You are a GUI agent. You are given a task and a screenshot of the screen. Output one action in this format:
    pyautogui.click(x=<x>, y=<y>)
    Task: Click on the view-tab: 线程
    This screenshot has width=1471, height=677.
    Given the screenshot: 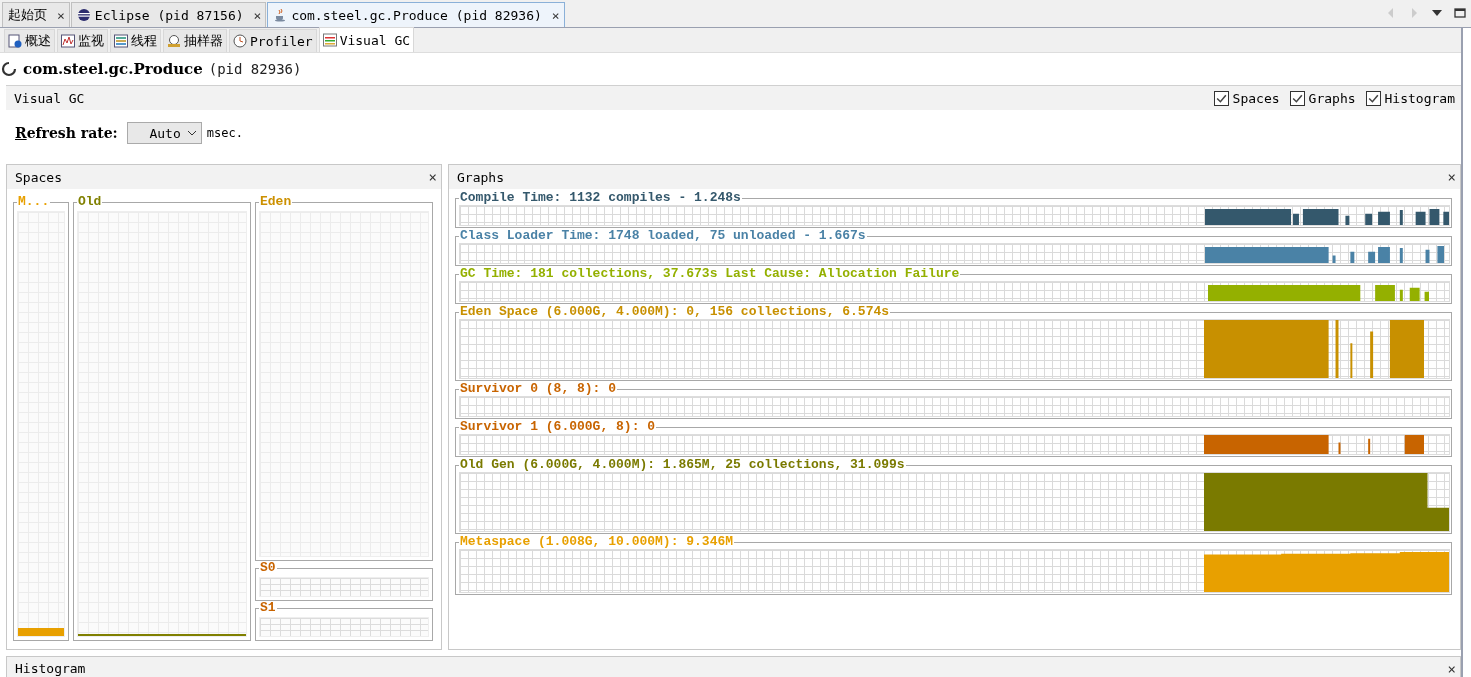 What is the action you would take?
    pyautogui.click(x=135, y=40)
    